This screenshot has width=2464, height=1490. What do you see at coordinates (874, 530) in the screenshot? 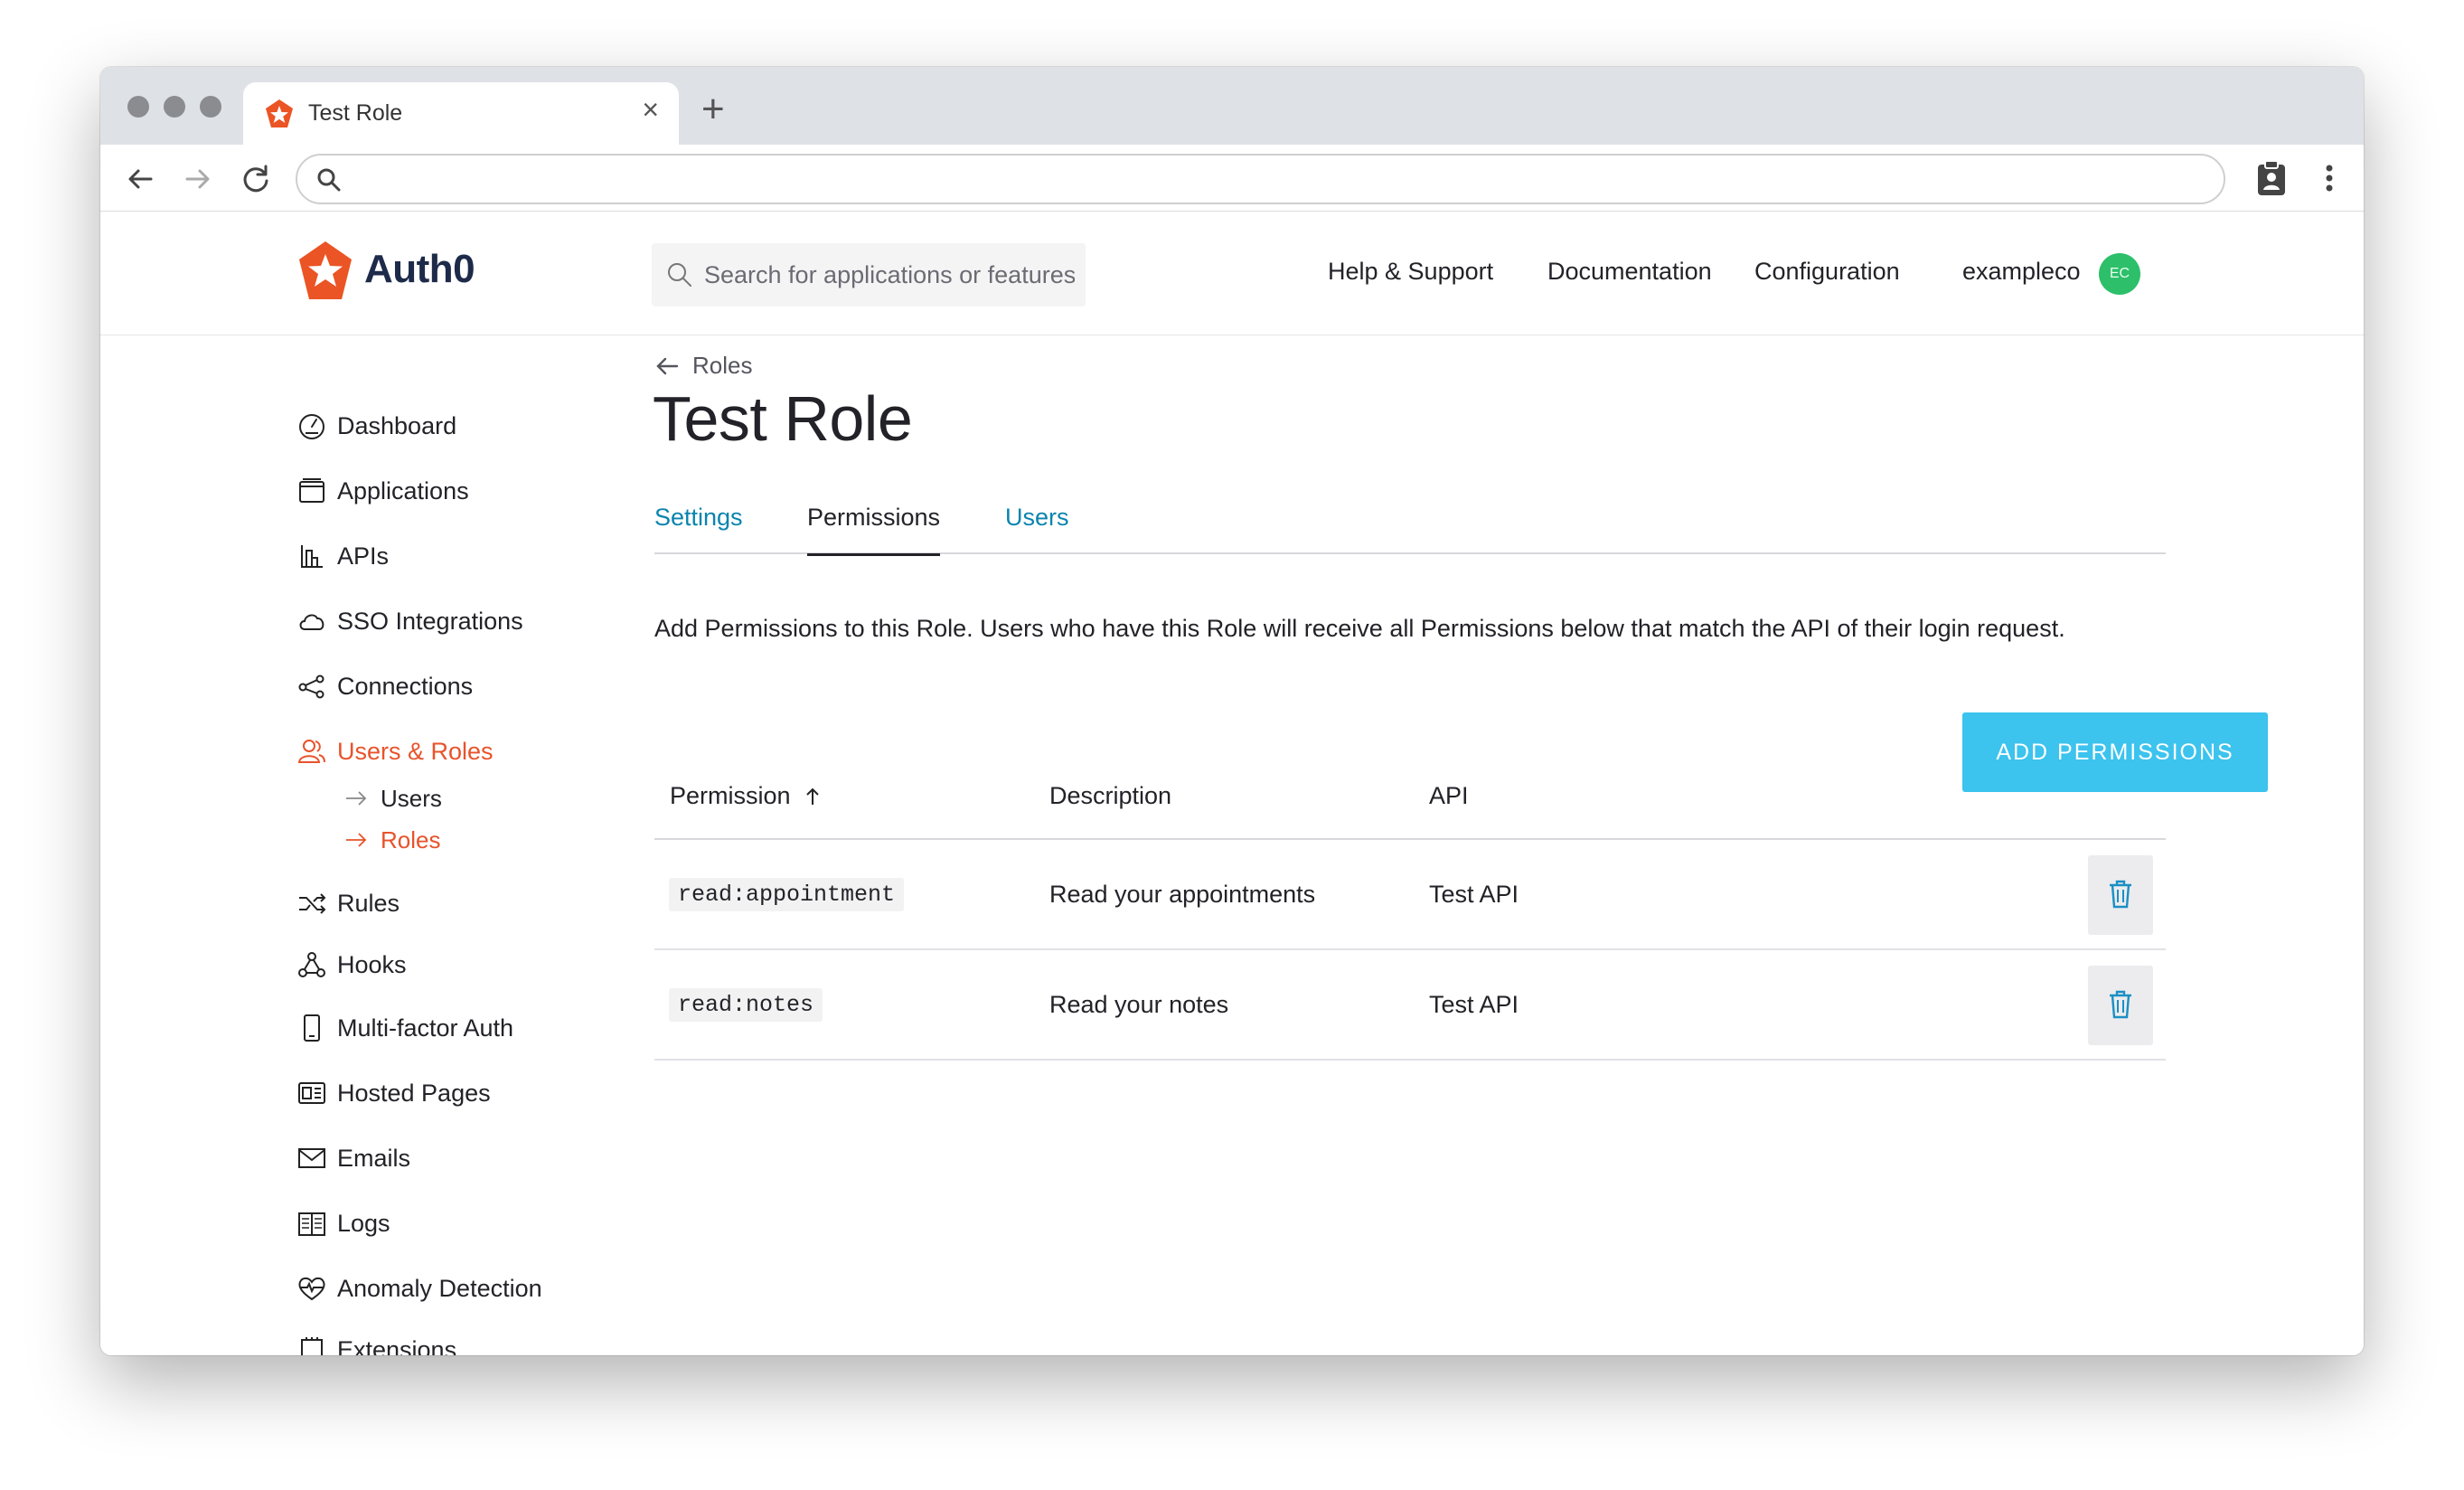
I see `tab-permissions: Permissions` at bounding box center [874, 530].